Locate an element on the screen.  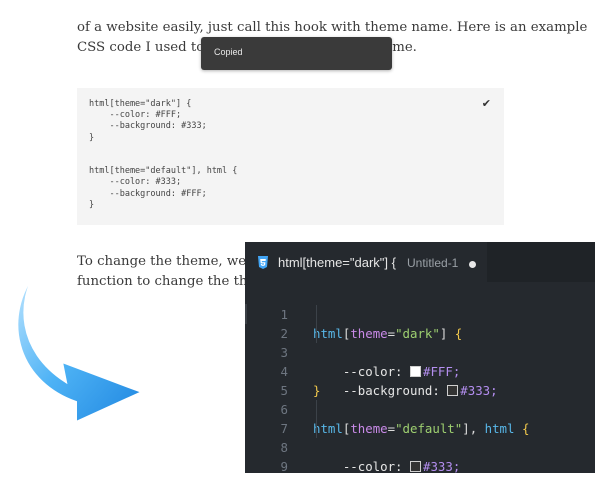
copied-toast: Copied is located at coordinates (296, 53).